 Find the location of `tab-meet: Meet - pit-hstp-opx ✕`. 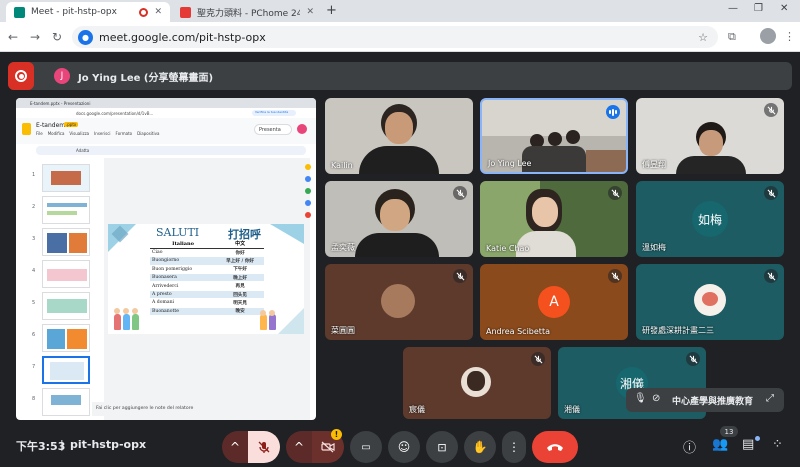

tab-meet: Meet - pit-hstp-opx ✕ is located at coordinates (88, 12).